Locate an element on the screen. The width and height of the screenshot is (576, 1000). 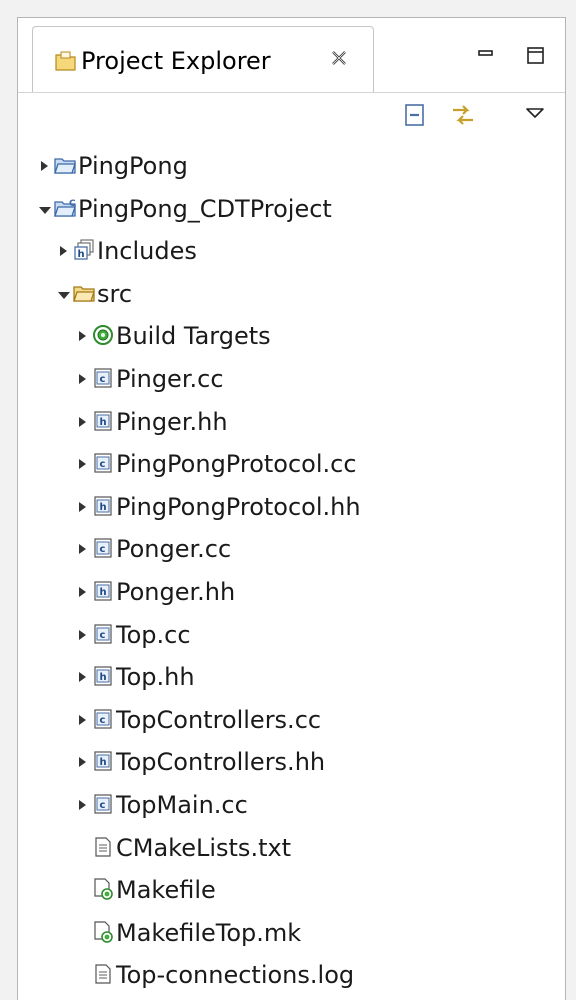
collapse-all-icon is located at coordinates (415, 115).